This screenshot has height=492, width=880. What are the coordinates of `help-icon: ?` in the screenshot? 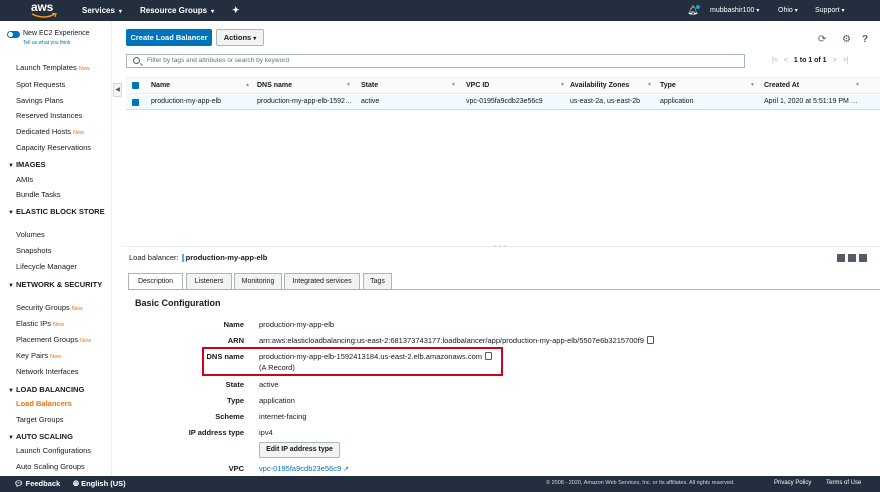 It's located at (865, 39).